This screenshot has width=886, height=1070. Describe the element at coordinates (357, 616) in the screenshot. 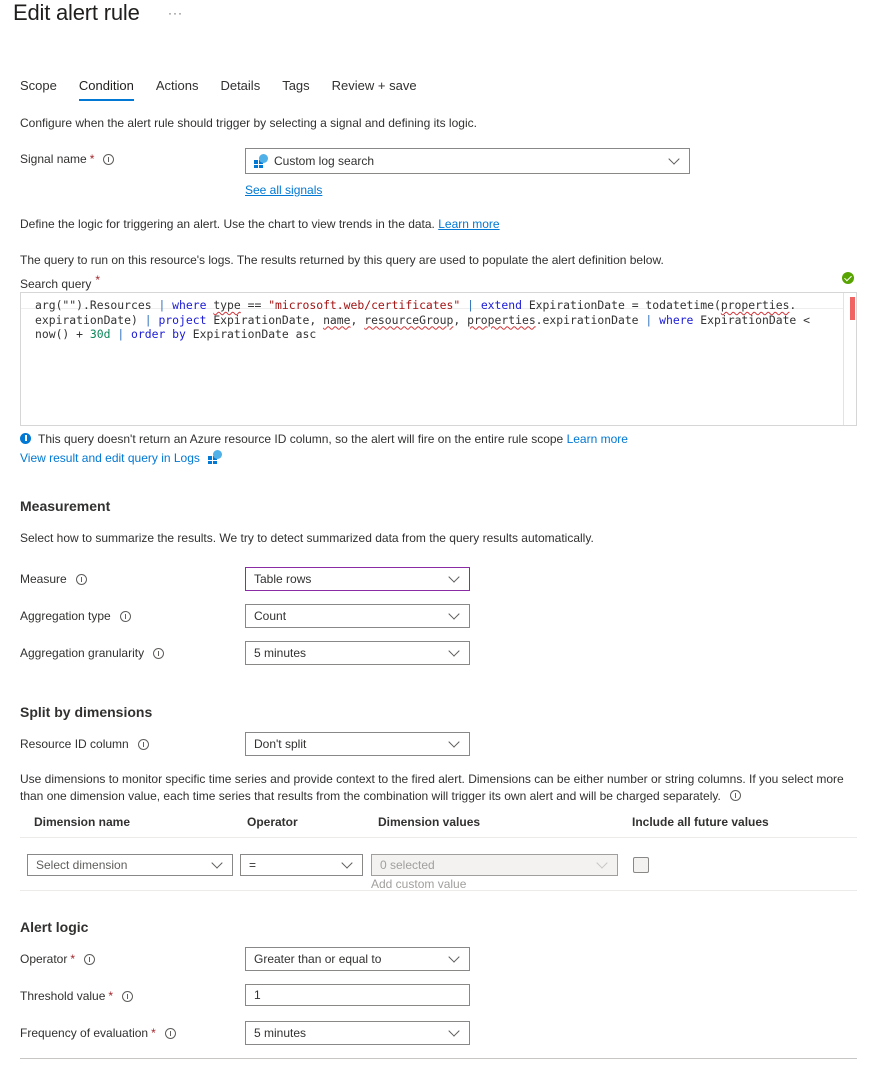

I see `aggregation-type-dropdown: Count` at that location.